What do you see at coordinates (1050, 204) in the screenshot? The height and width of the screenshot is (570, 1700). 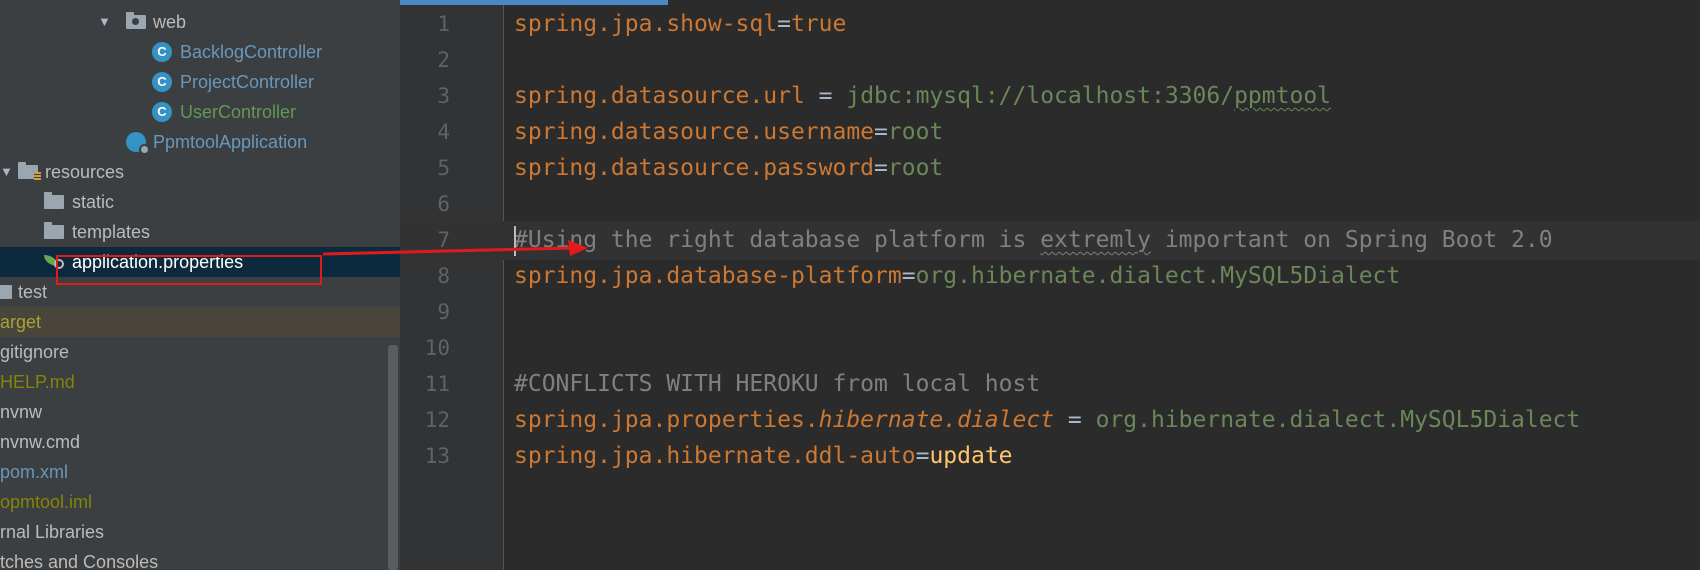 I see `code-line: 6` at bounding box center [1050, 204].